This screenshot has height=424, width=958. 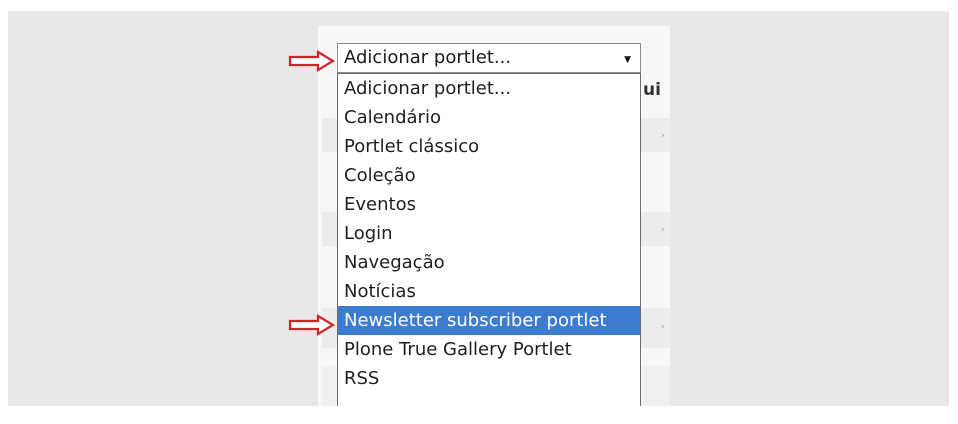 I want to click on option-classic-portlet: Portlet clássico, so click(x=489, y=146).